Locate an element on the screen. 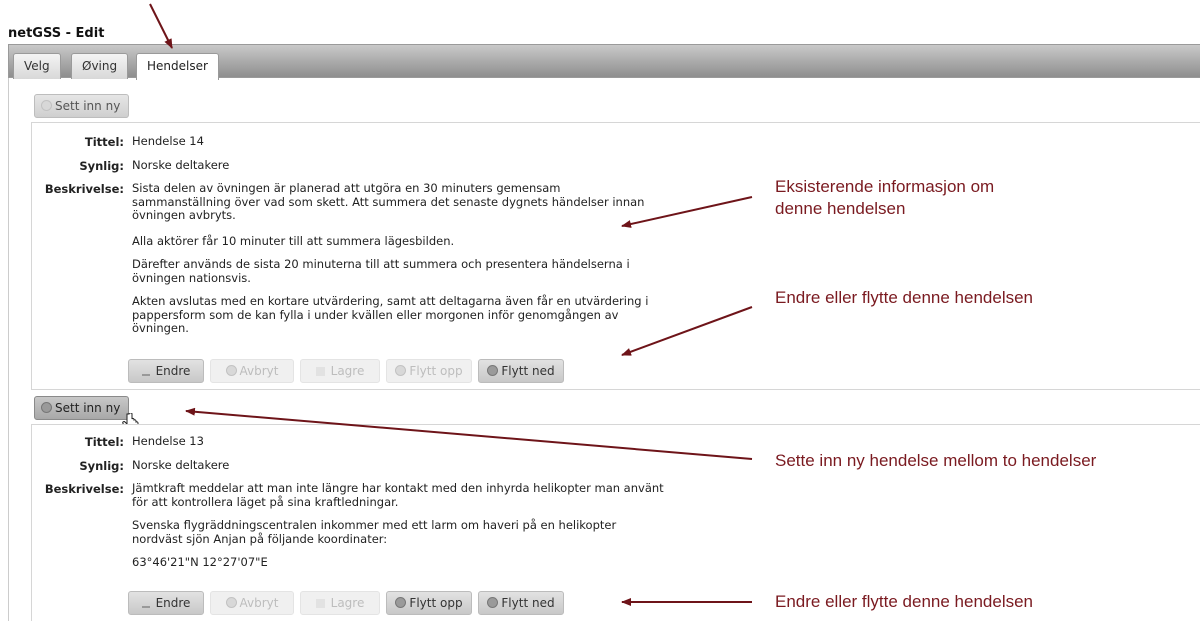 The height and width of the screenshot is (621, 1200). arrow-to-hendelser-tab is located at coordinates (161, 26).